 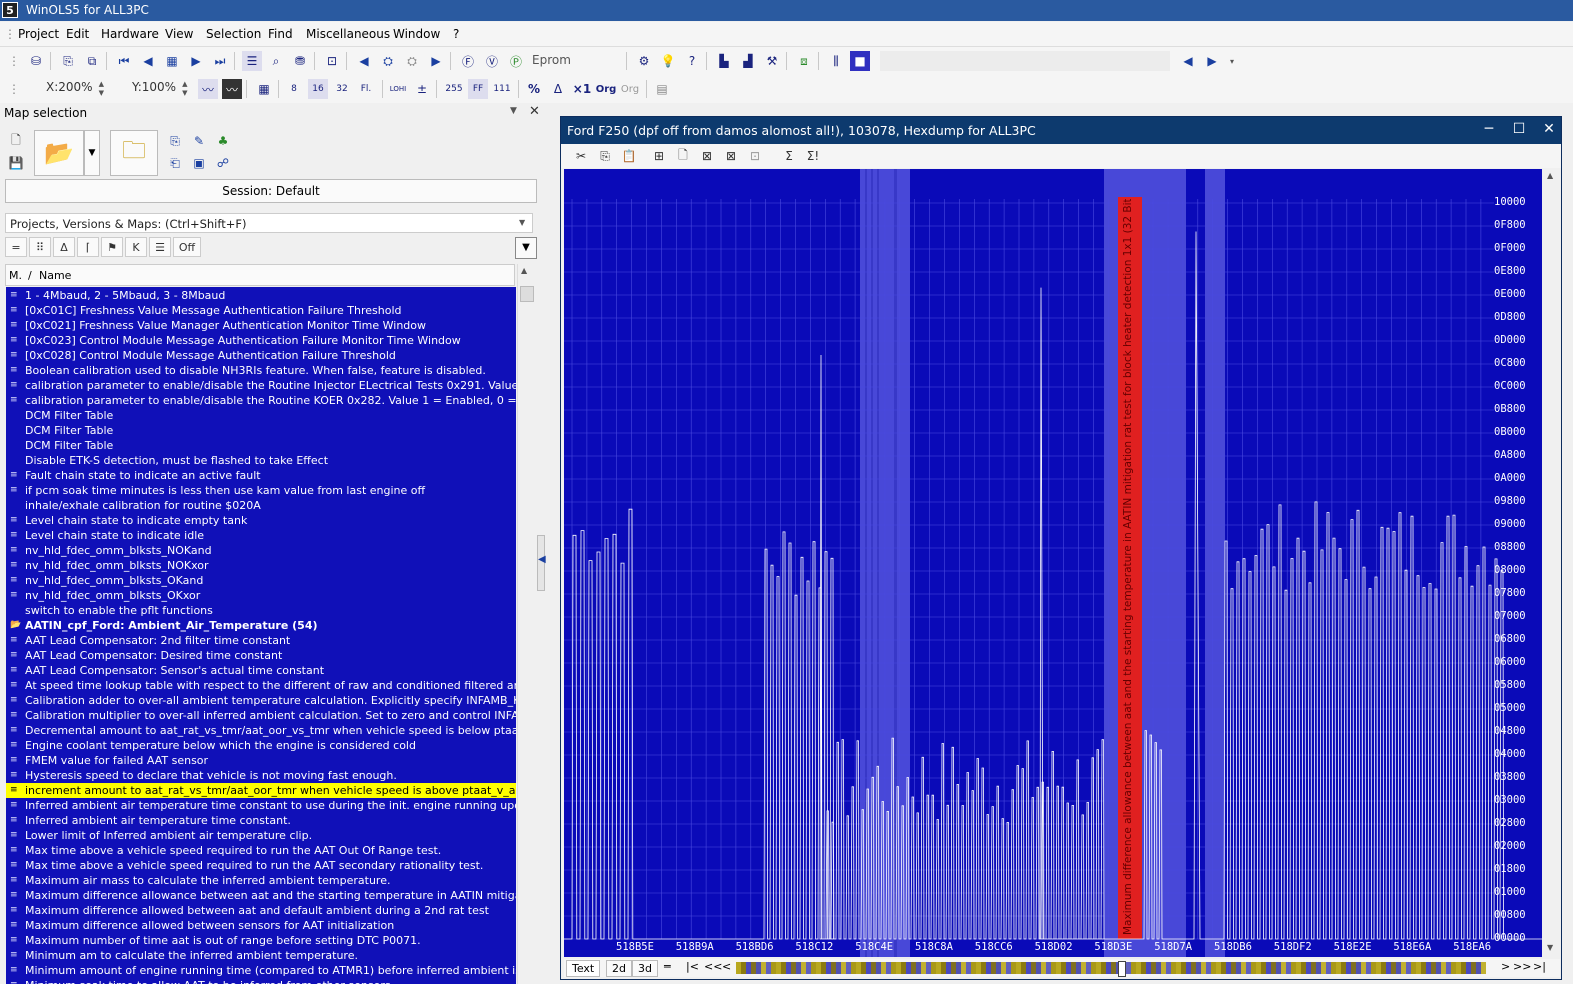 I want to click on map-del2-icon: ⊠, so click(x=731, y=156).